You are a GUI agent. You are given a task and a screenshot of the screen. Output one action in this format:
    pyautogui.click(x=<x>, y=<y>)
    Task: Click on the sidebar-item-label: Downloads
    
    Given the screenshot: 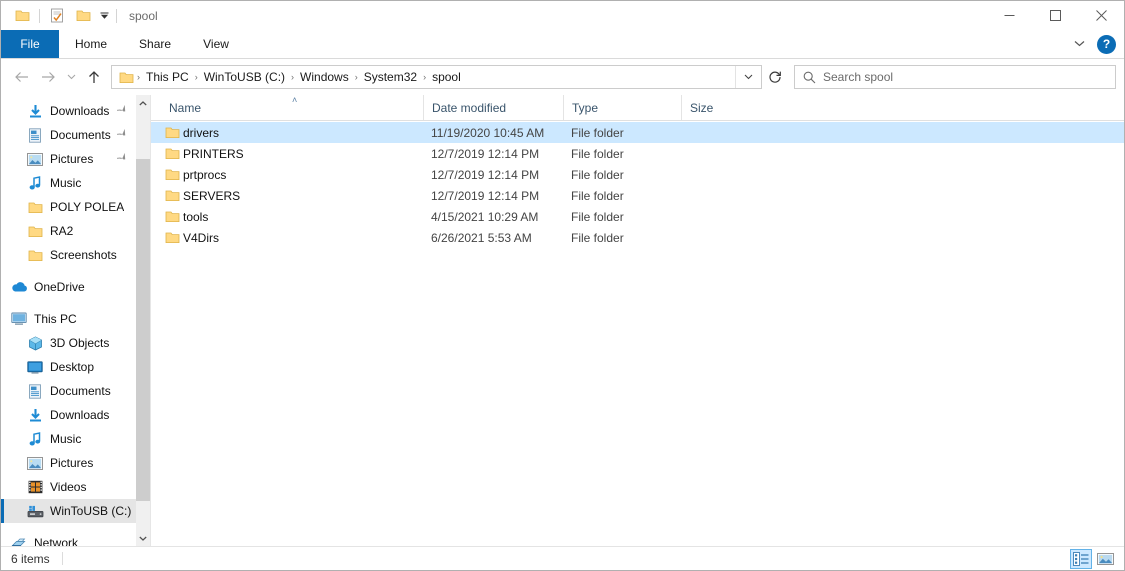 What is the action you would take?
    pyautogui.click(x=80, y=415)
    